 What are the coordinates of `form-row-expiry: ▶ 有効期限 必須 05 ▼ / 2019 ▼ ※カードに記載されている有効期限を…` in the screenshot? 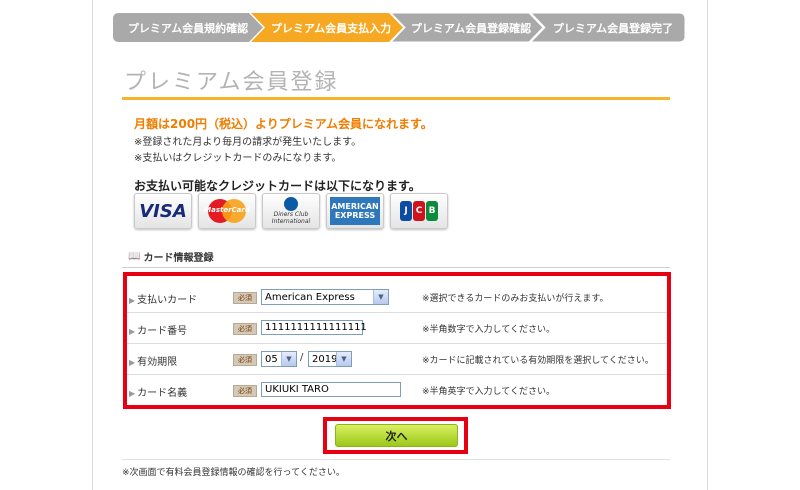 It's located at (397, 360).